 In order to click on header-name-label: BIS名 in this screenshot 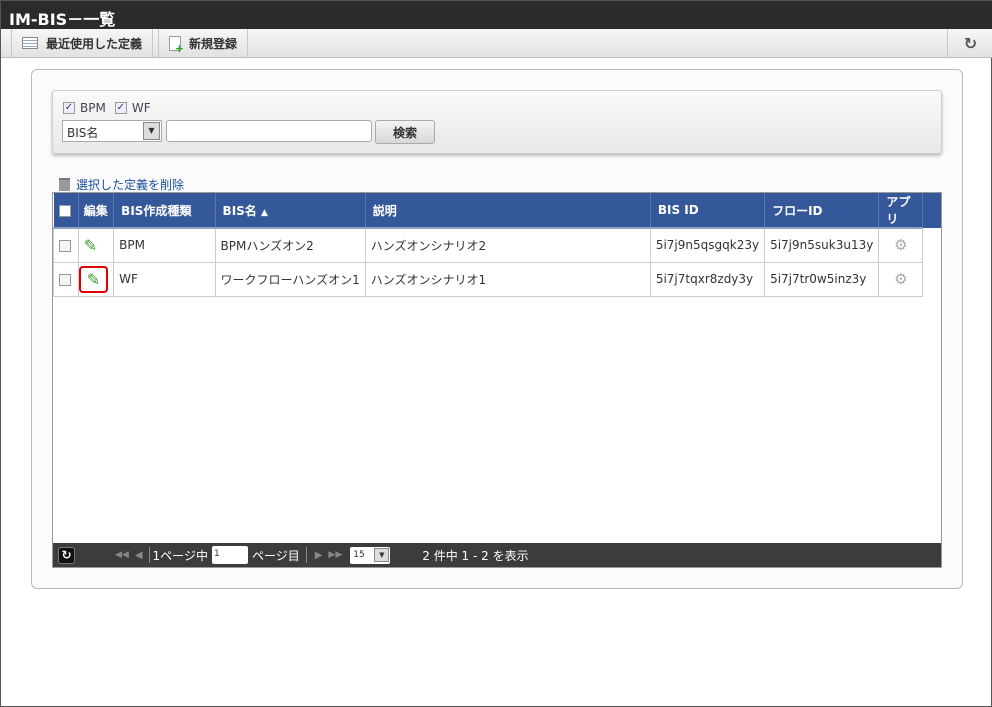, I will do `click(239, 210)`.